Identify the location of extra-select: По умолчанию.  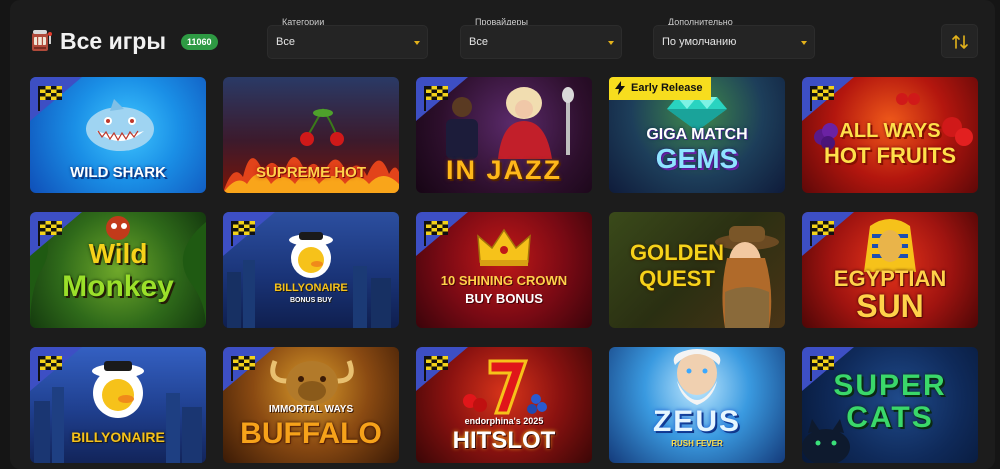
(734, 42).